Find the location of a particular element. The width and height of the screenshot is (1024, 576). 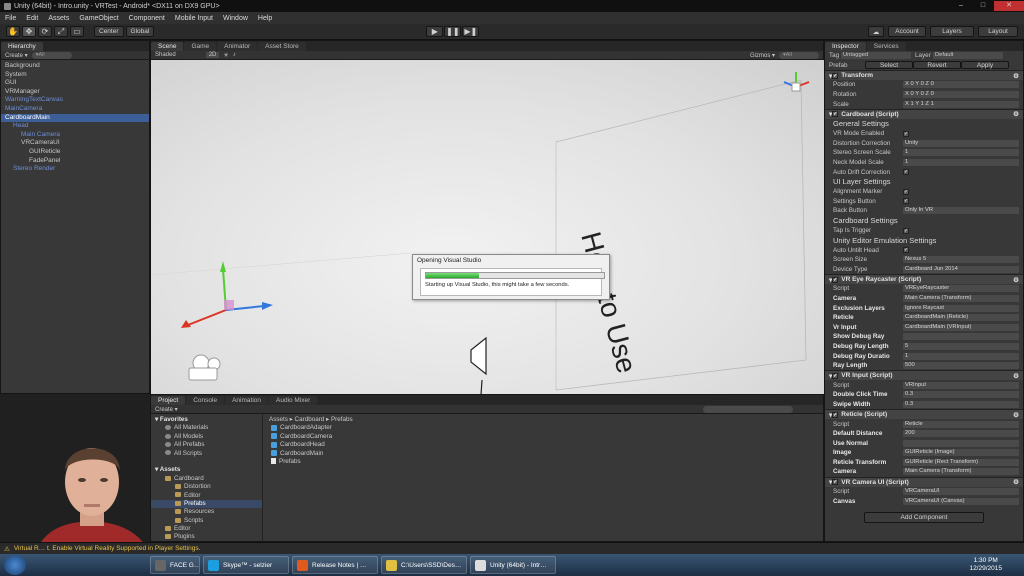

taskbar-app-button: Skype™ - selzier is located at coordinates (246, 565).